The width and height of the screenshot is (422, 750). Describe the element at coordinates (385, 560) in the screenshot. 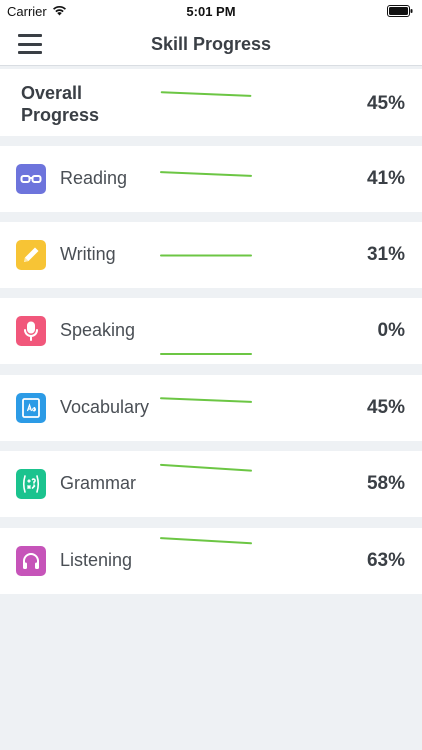

I see `skill-value: 63%` at that location.